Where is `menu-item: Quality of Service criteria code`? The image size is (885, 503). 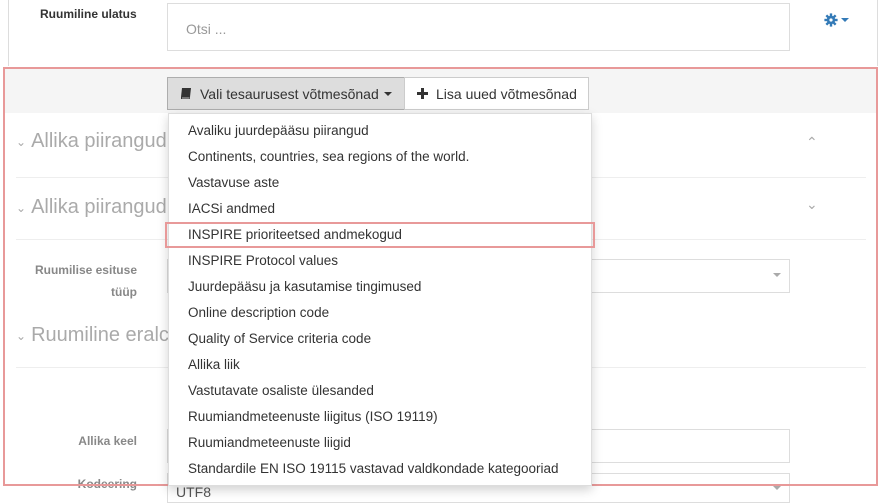 menu-item: Quality of Service criteria code is located at coordinates (380, 339).